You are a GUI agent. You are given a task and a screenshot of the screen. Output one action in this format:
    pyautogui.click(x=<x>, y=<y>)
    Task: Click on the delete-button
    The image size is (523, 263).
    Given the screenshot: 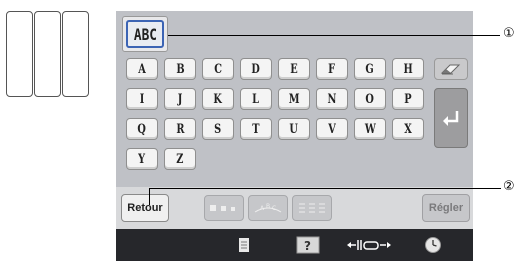 What is the action you would take?
    pyautogui.click(x=451, y=69)
    